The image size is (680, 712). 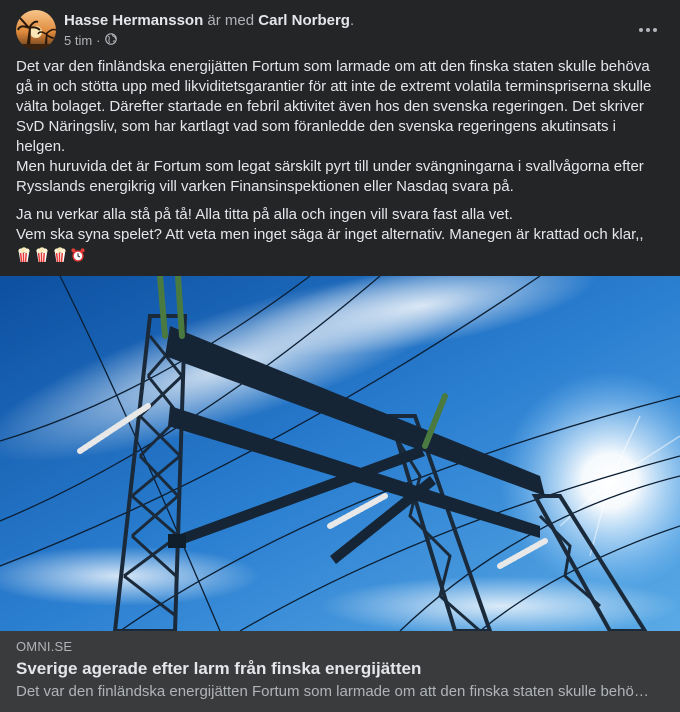 I want to click on author-line: Hasse Hermansson är med Carl Norberg., so click(x=209, y=21).